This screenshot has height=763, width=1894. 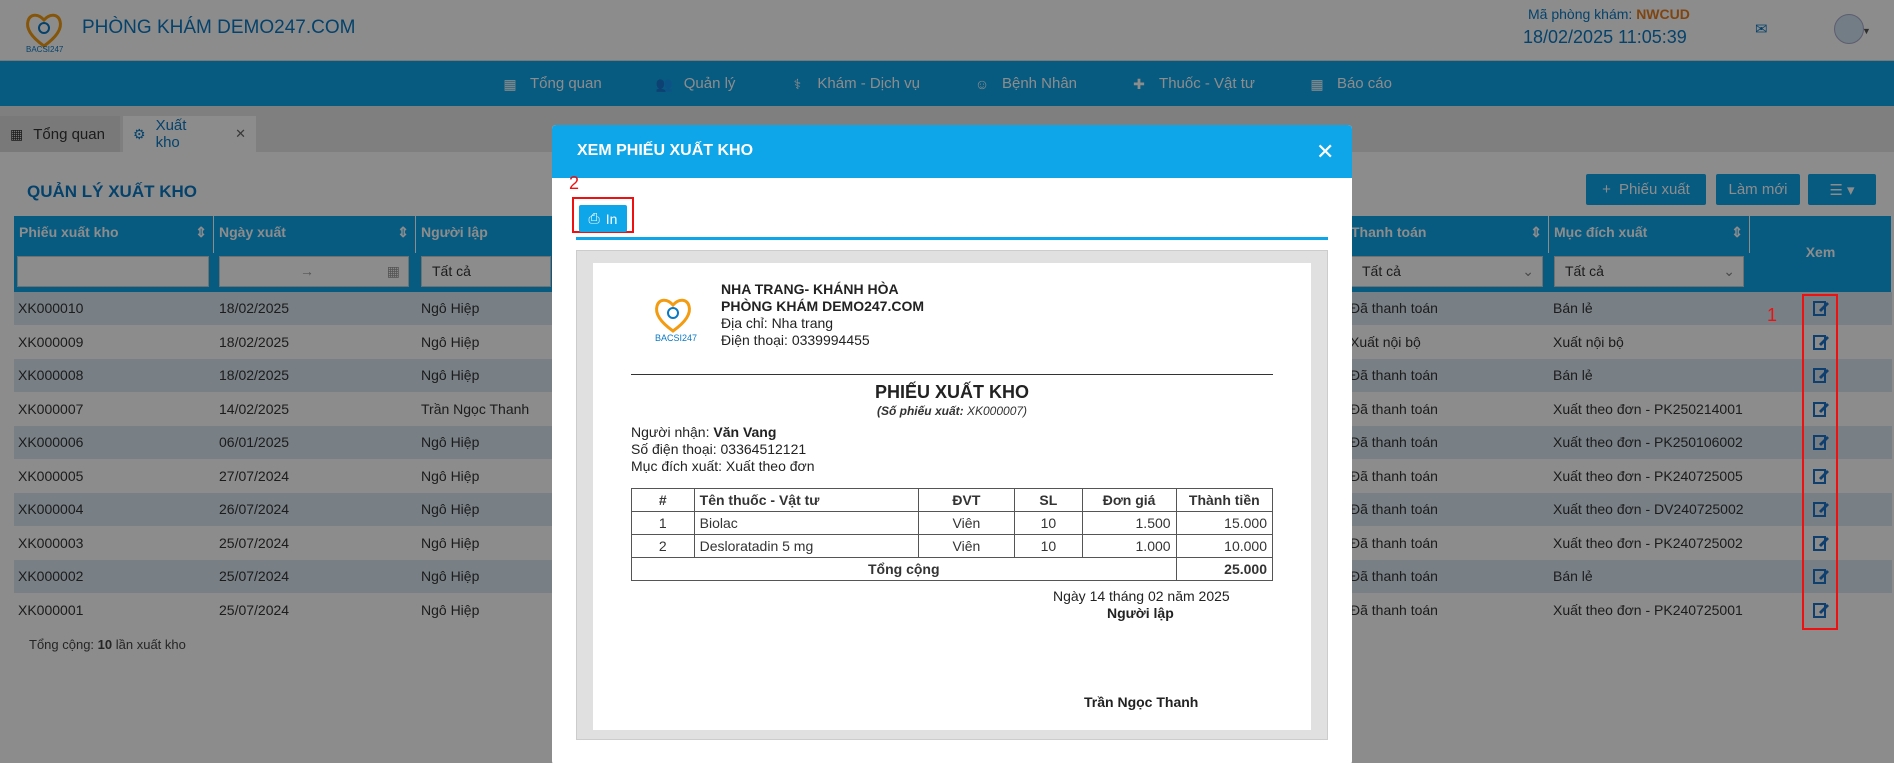 What do you see at coordinates (1140, 613) in the screenshot?
I see `doc-signer-role: Người lập` at bounding box center [1140, 613].